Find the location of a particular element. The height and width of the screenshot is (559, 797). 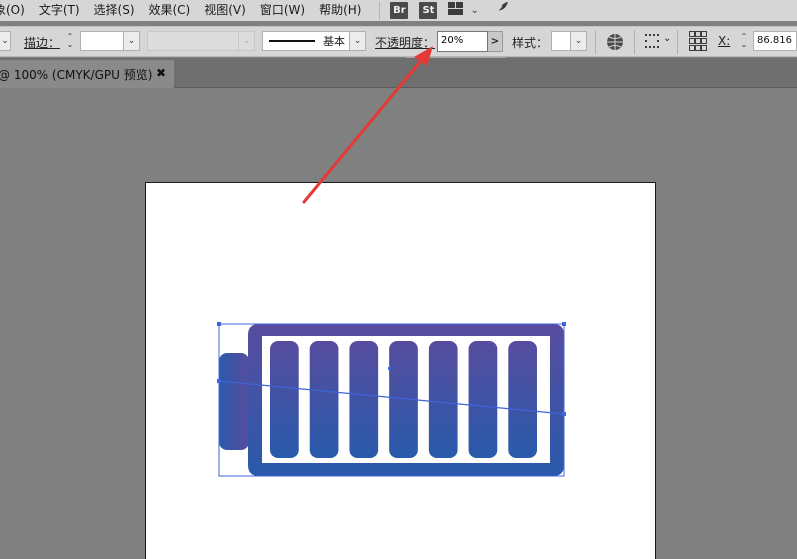

reference-point-grid-icon is located at coordinates (698, 43).